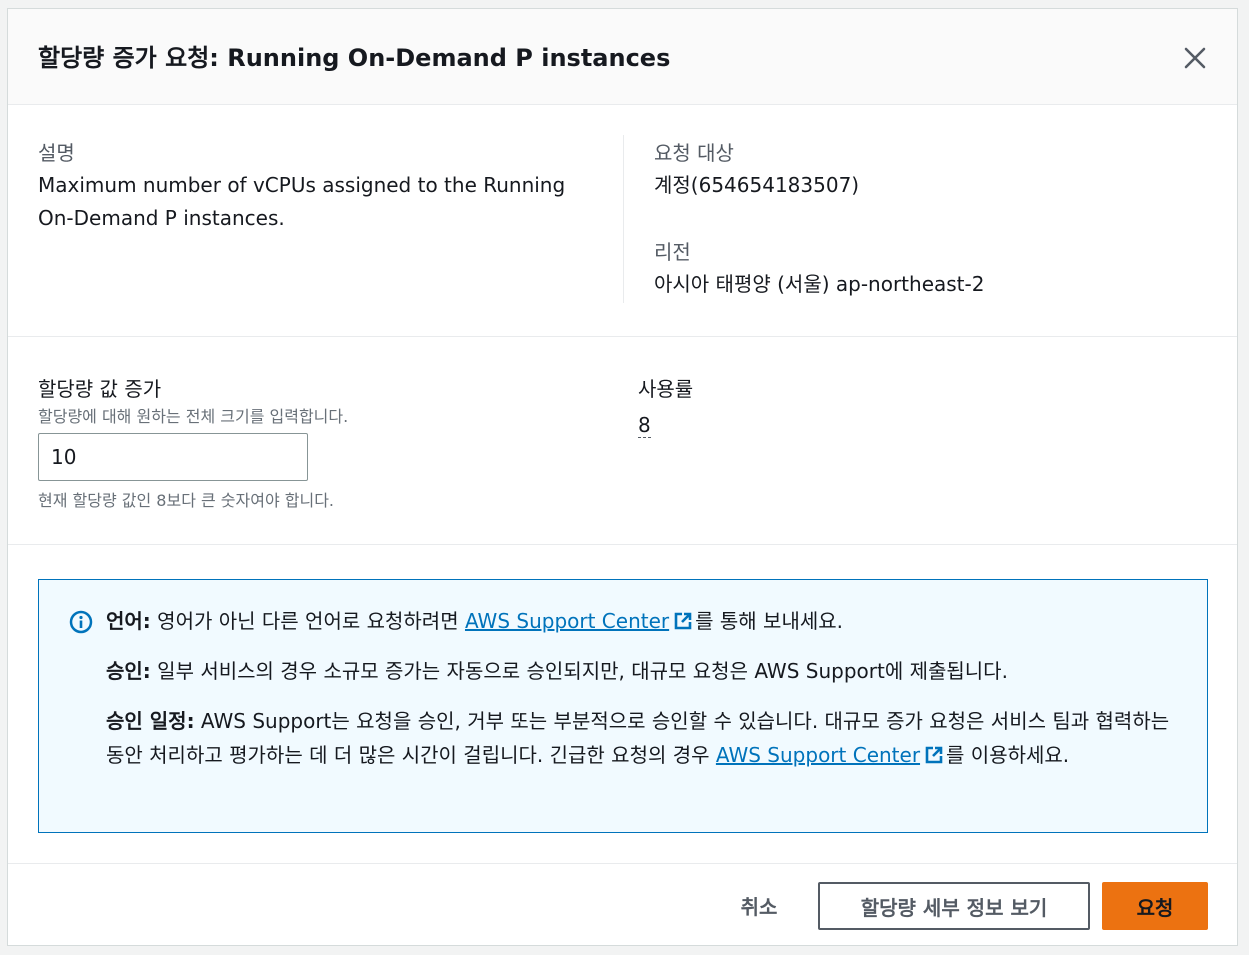 Image resolution: width=1249 pixels, height=955 pixels. What do you see at coordinates (186, 500) in the screenshot?
I see `quota-constraint-text: 현재 할당량 값인 8보다 큰 숫자여야 합니다.` at bounding box center [186, 500].